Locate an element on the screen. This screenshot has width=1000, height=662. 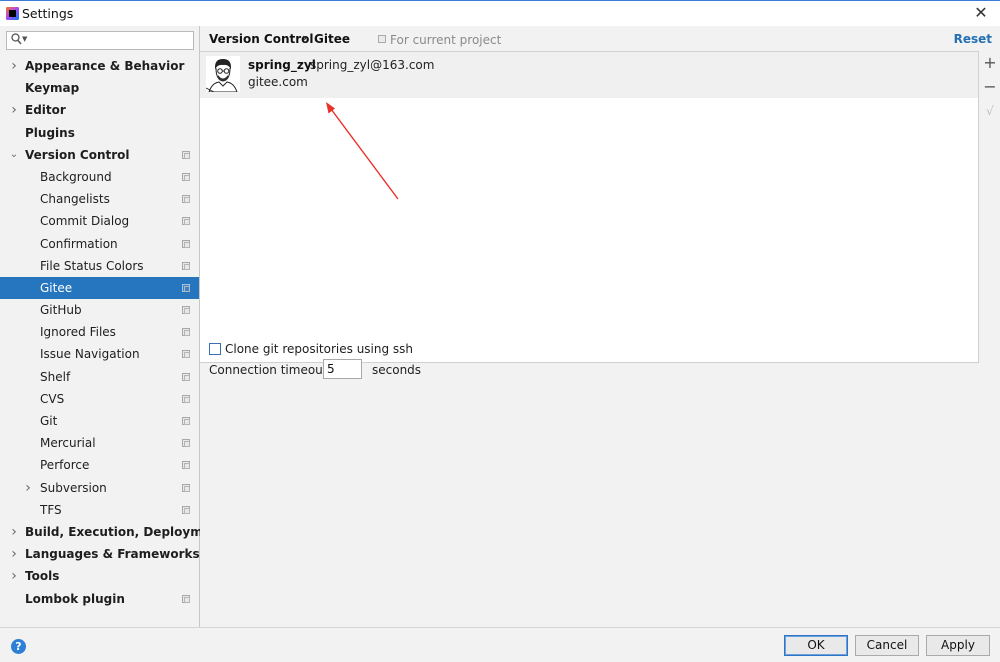
intellij-app-icon is located at coordinates (12, 13).